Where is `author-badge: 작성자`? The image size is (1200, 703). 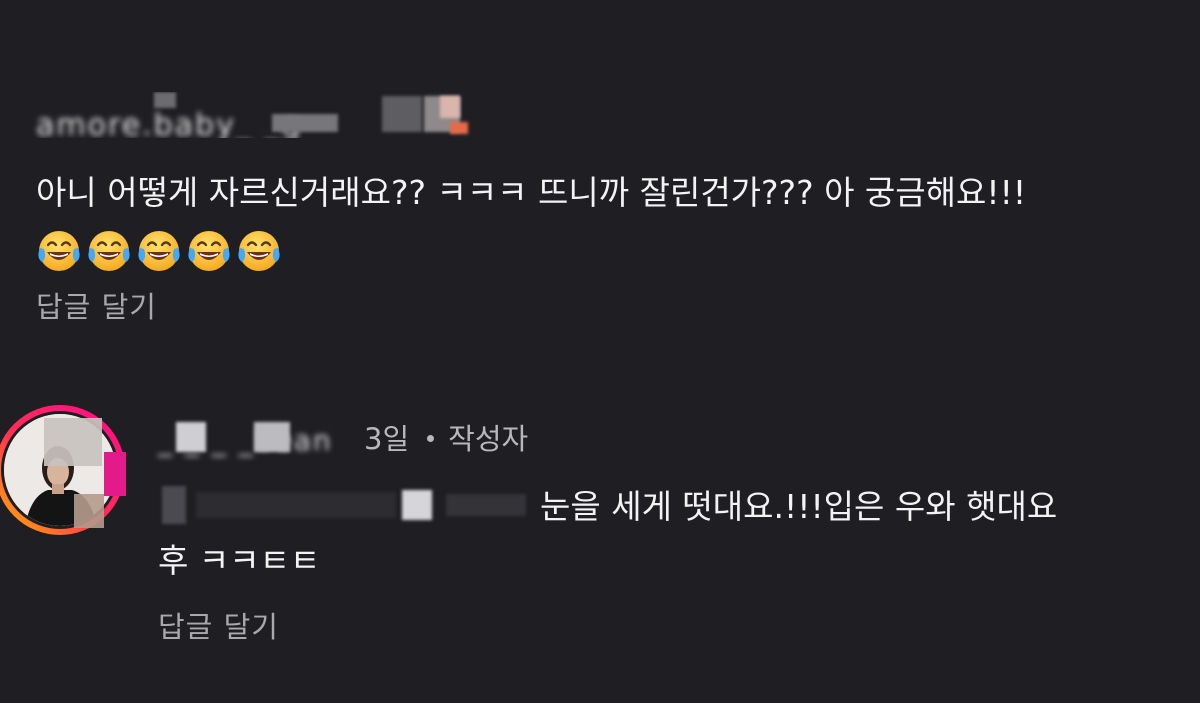 author-badge: 작성자 is located at coordinates (488, 439).